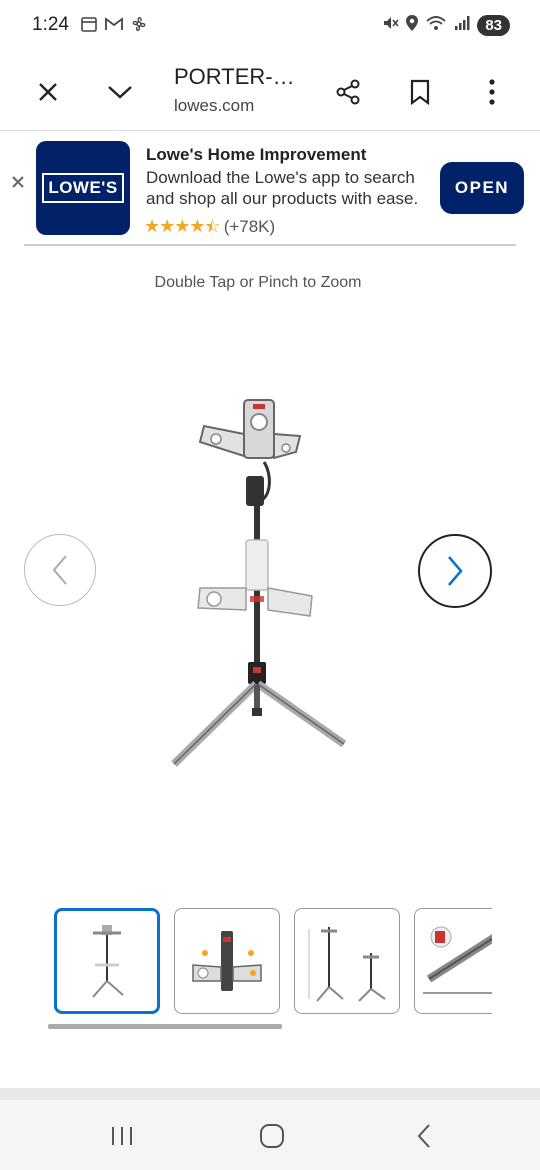  I want to click on next-image-button, so click(455, 571).